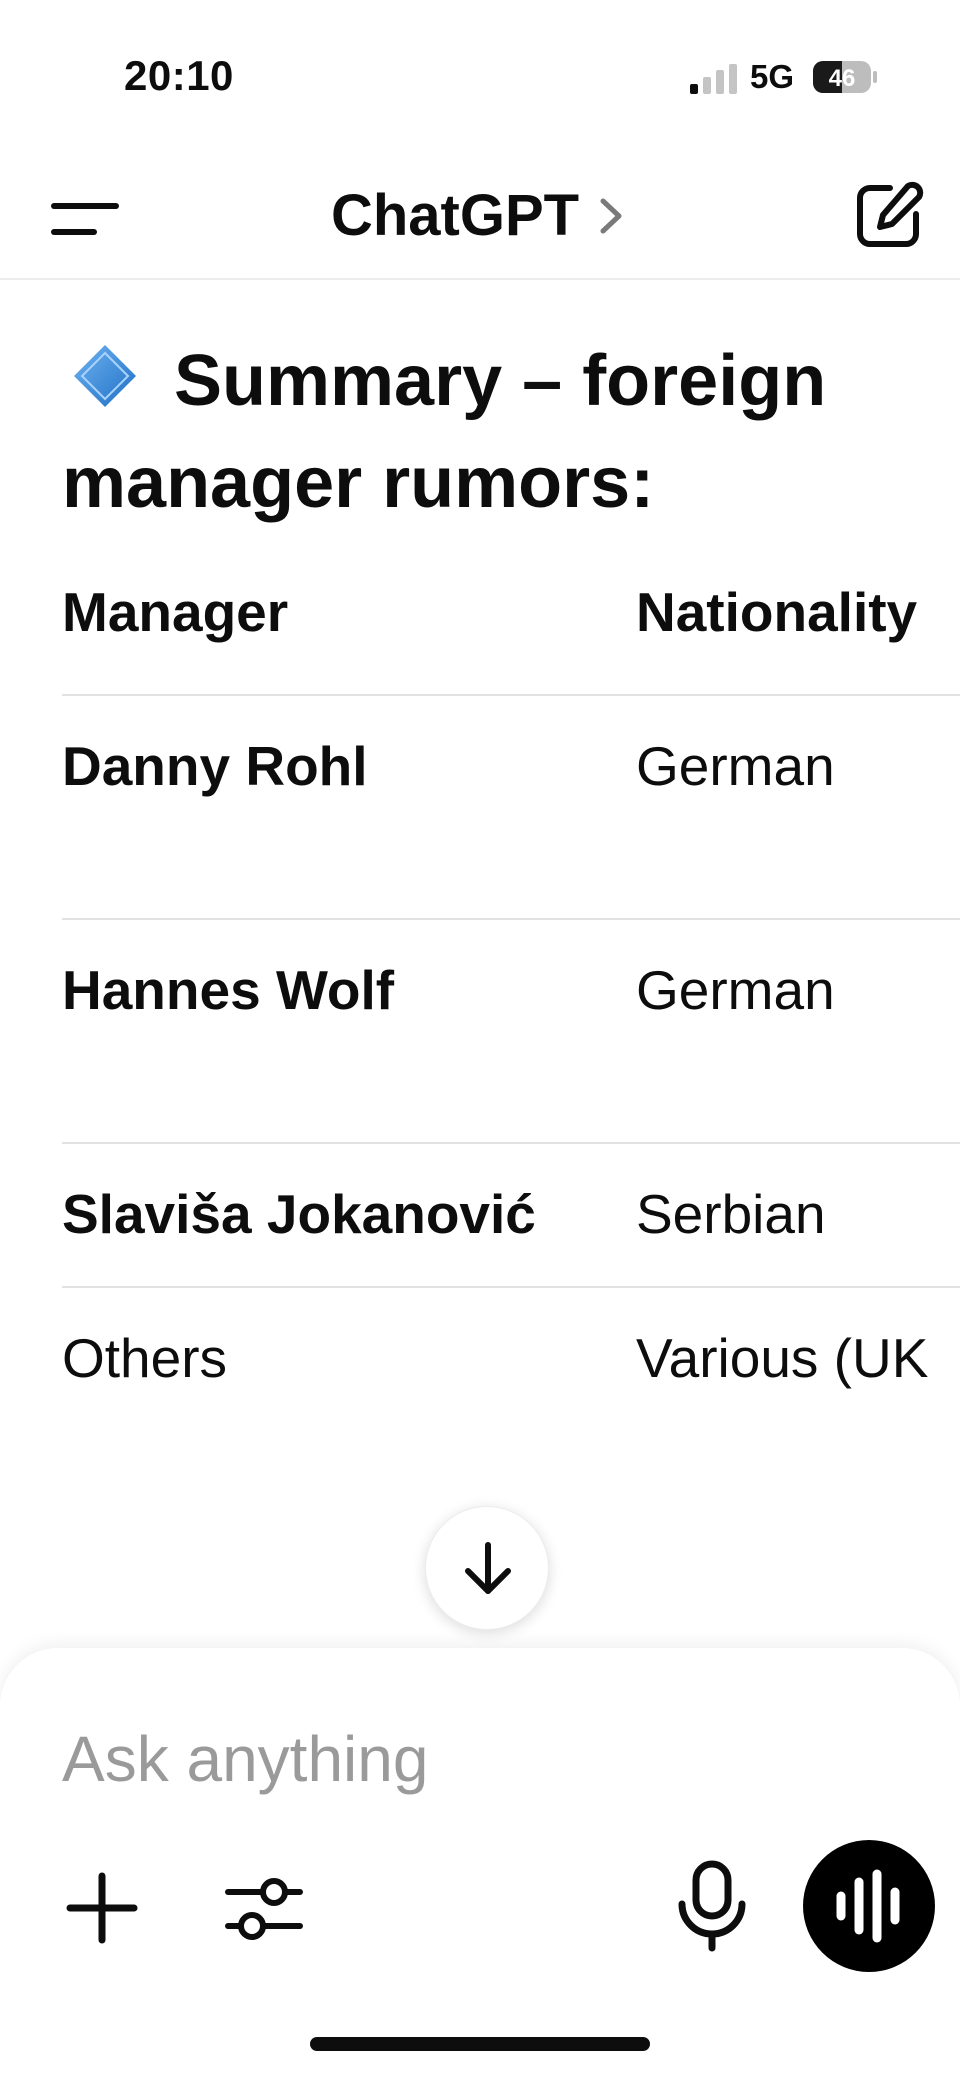 The height and width of the screenshot is (2079, 960). I want to click on nav-bar: ChatGPT, so click(480, 215).